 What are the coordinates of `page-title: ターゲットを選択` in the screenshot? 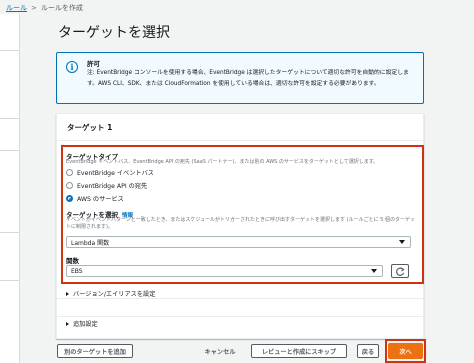 It's located at (114, 33).